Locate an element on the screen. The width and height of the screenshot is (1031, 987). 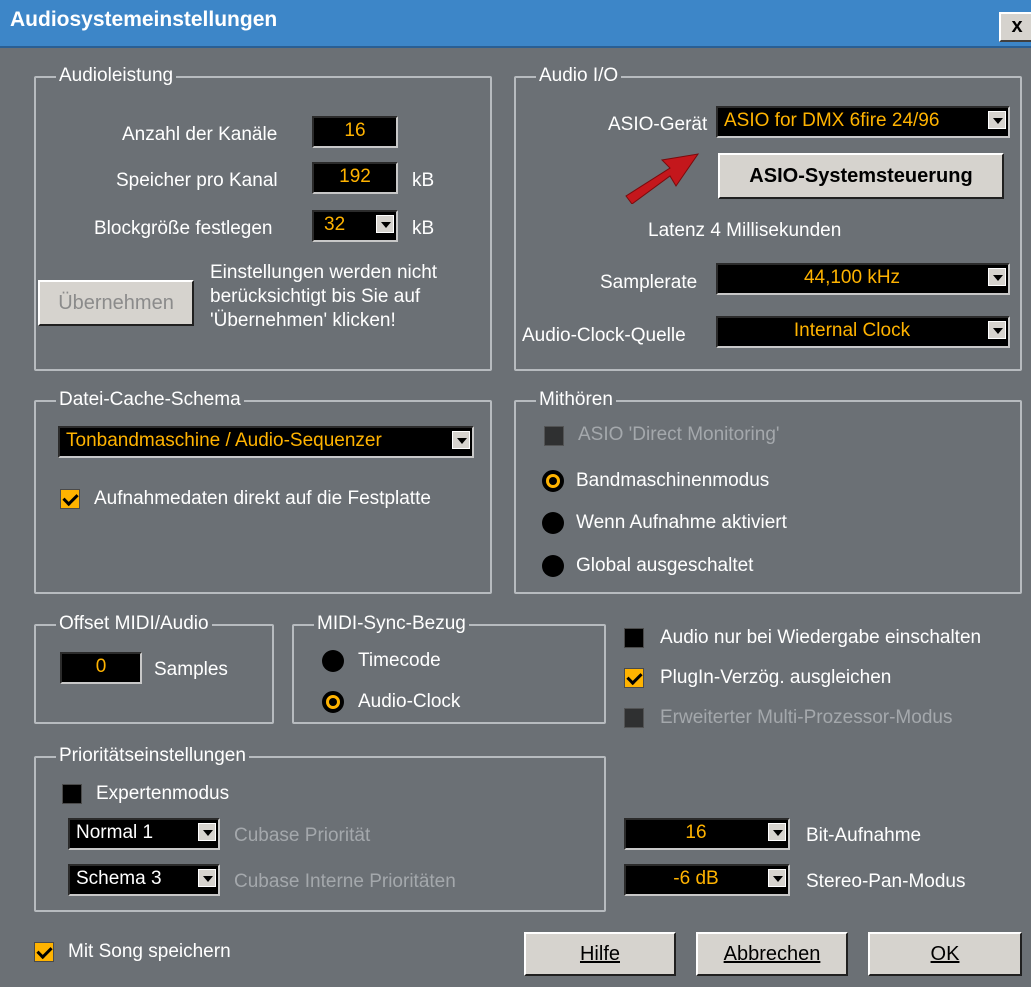
arrow-icon is located at coordinates (662, 178).